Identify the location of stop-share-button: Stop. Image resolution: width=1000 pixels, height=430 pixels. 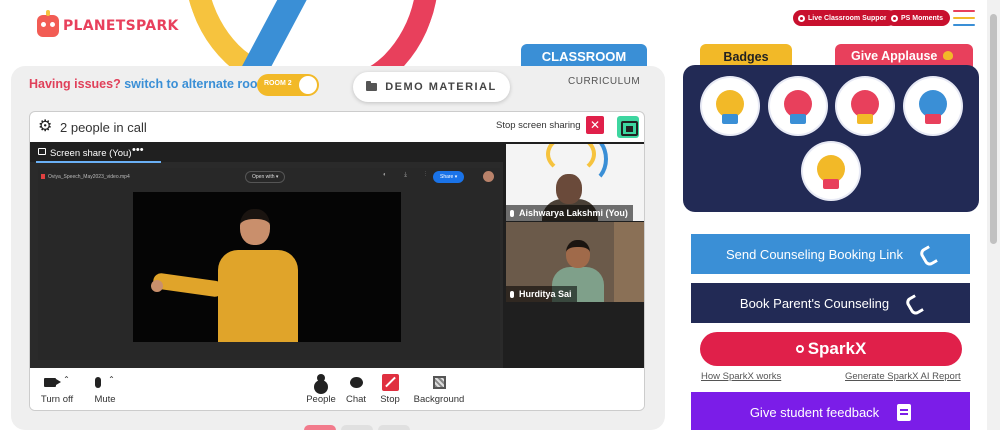
(390, 389).